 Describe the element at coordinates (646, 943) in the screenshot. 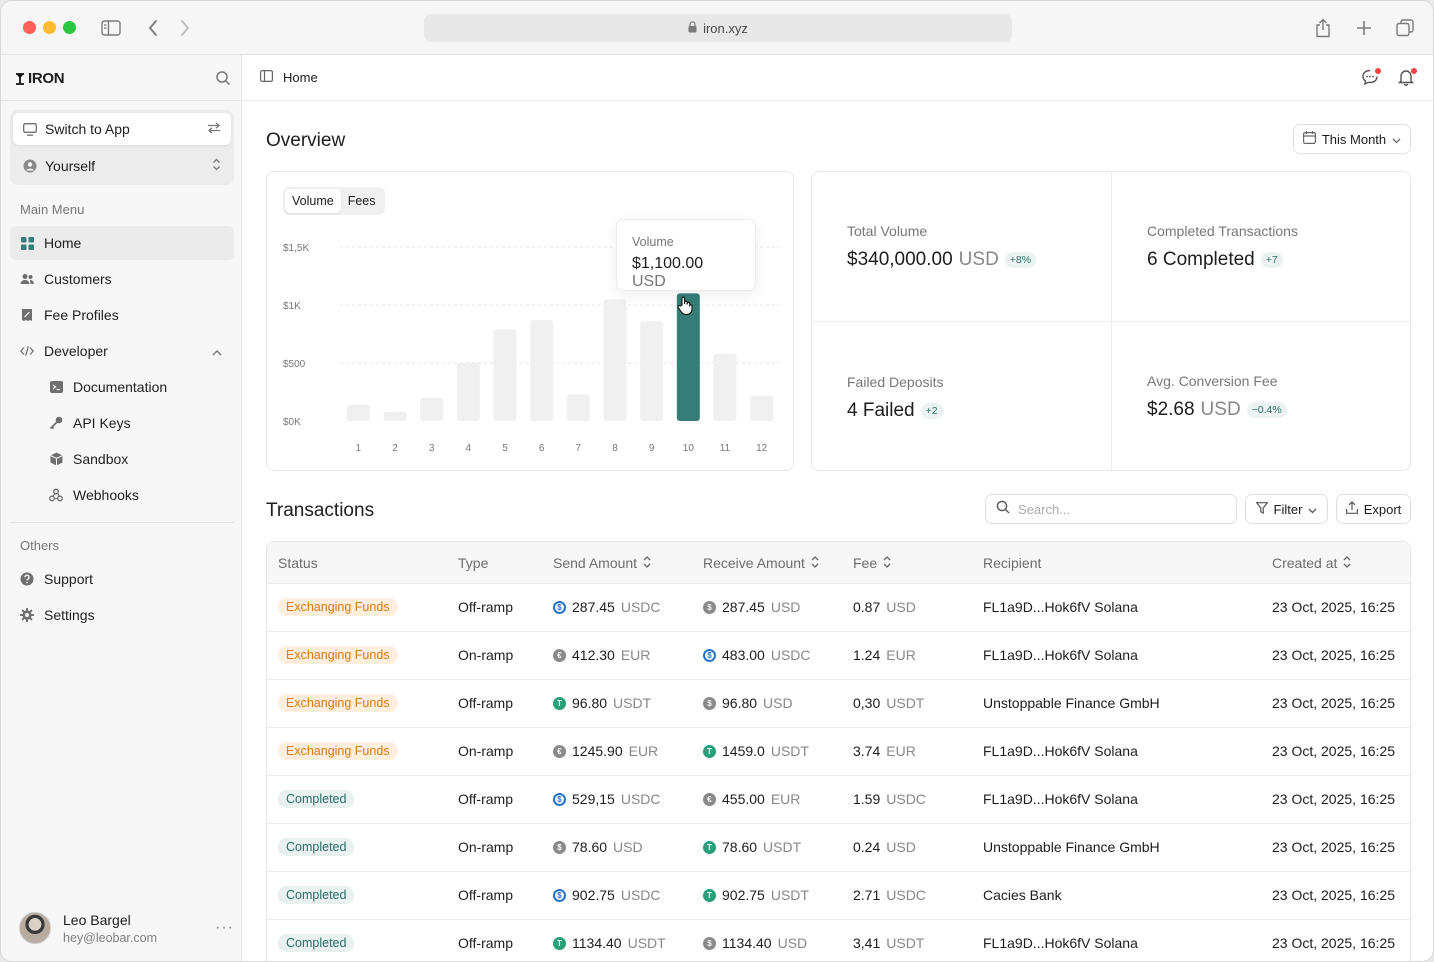

I see `send-currency: USDT` at that location.